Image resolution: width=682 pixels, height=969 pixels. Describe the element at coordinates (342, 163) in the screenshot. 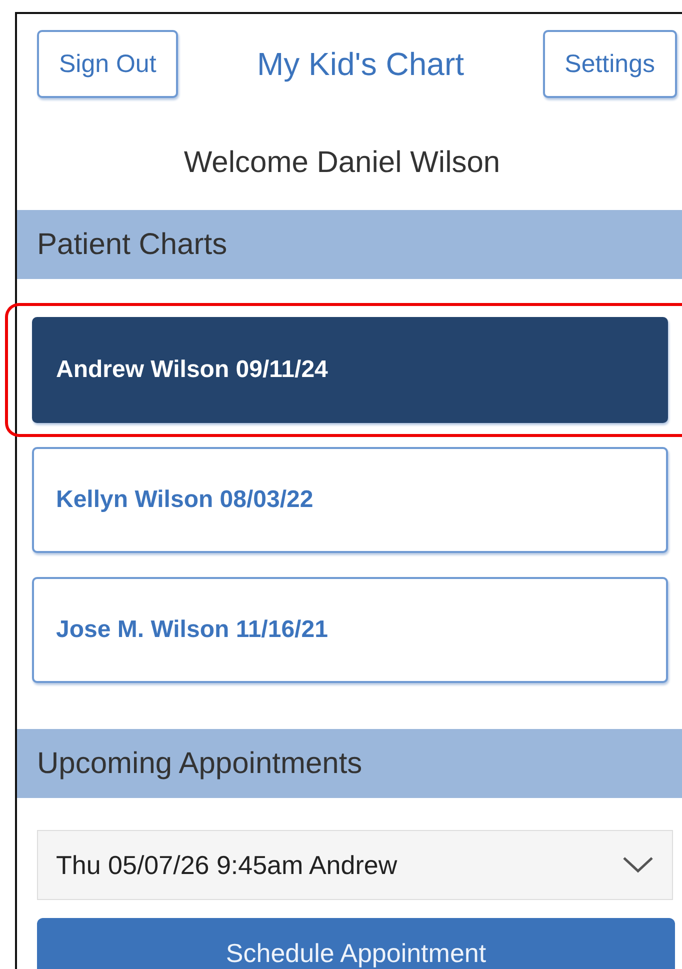

I see `welcome-text: Welcome Daniel Wilson` at that location.